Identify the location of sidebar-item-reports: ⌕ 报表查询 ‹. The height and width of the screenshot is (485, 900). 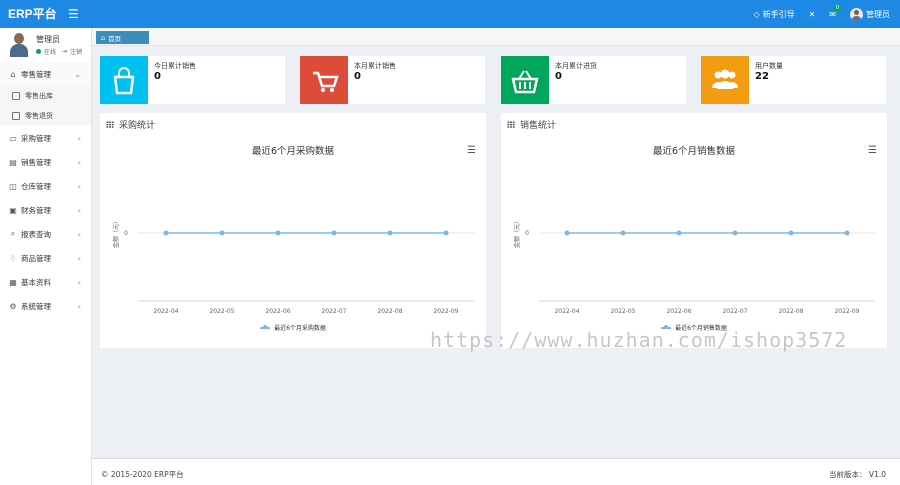
(45, 234).